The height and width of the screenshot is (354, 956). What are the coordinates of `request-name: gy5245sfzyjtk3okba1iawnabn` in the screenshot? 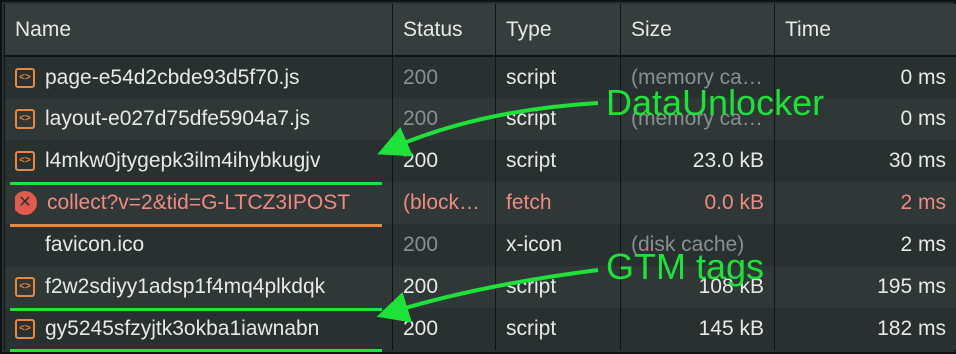 It's located at (182, 328).